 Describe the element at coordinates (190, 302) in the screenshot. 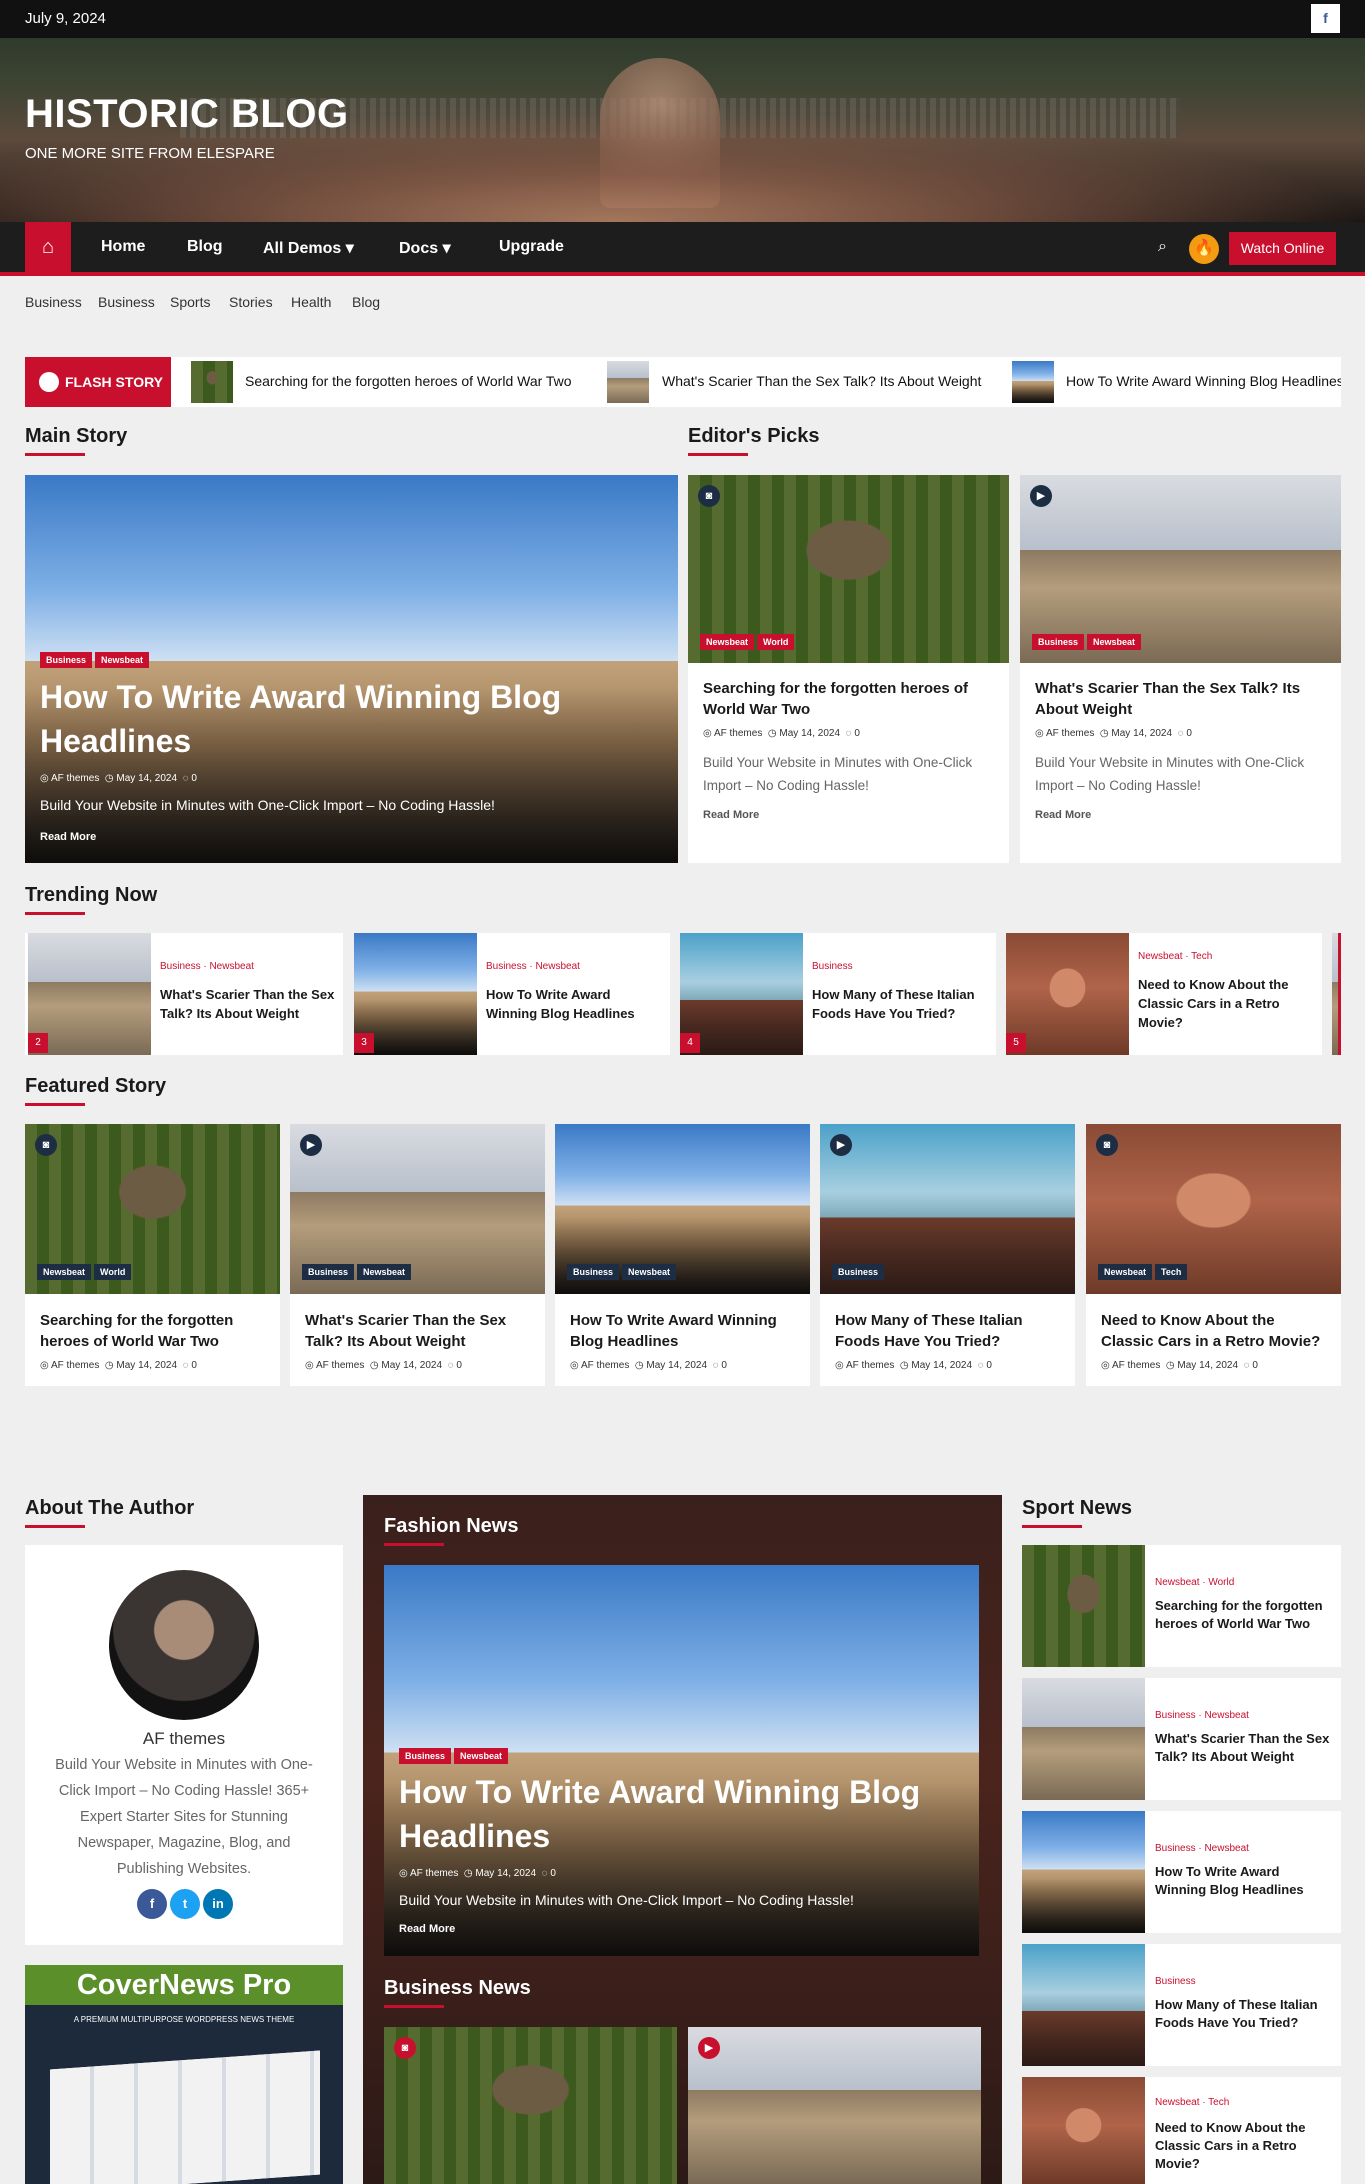

I see `subnav-item-sports: Sports` at that location.